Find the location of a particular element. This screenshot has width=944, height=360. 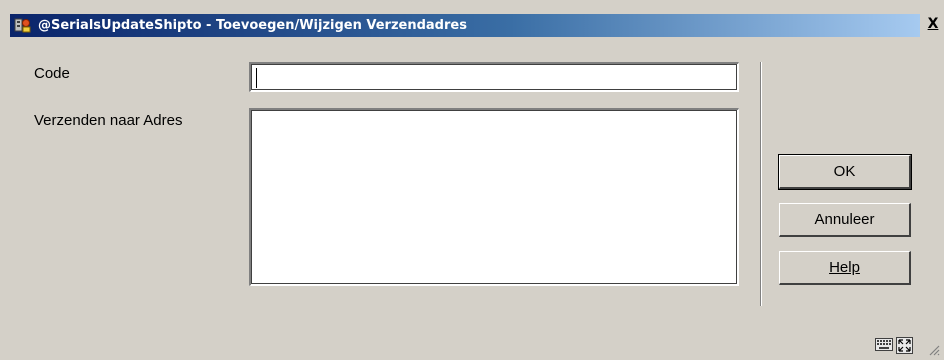

help-button: Help is located at coordinates (845, 268).